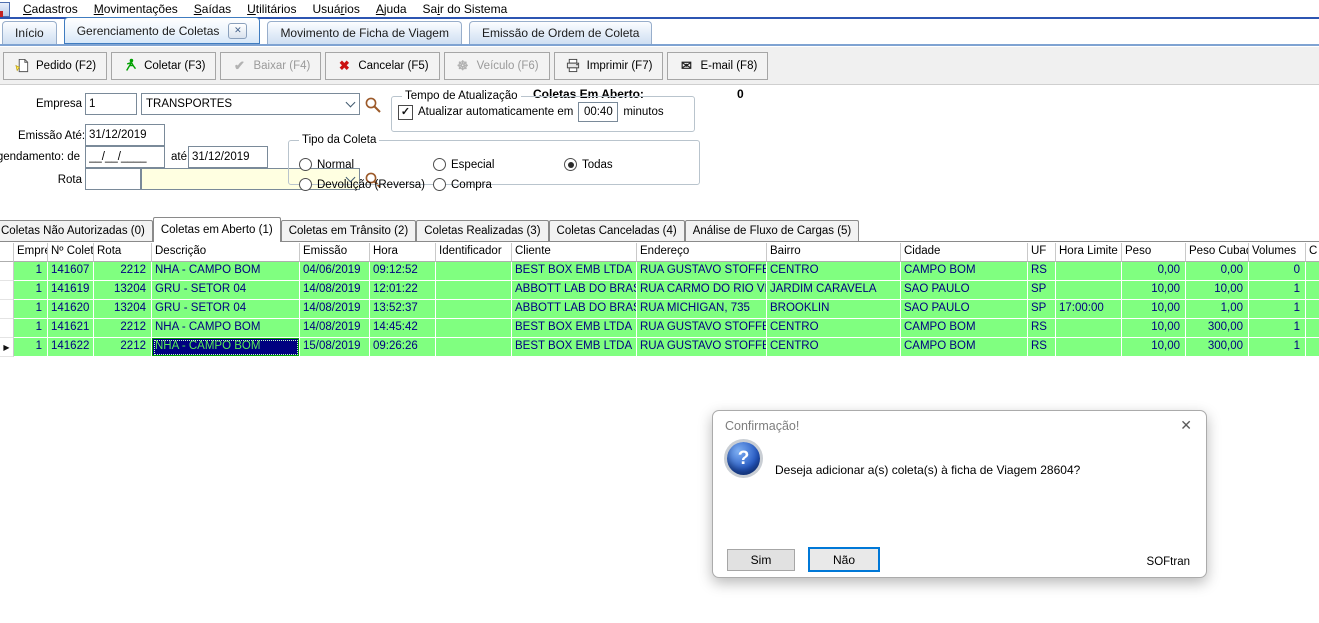  What do you see at coordinates (164, 65) in the screenshot?
I see `coletar-f3-button: Coletar (F3)` at bounding box center [164, 65].